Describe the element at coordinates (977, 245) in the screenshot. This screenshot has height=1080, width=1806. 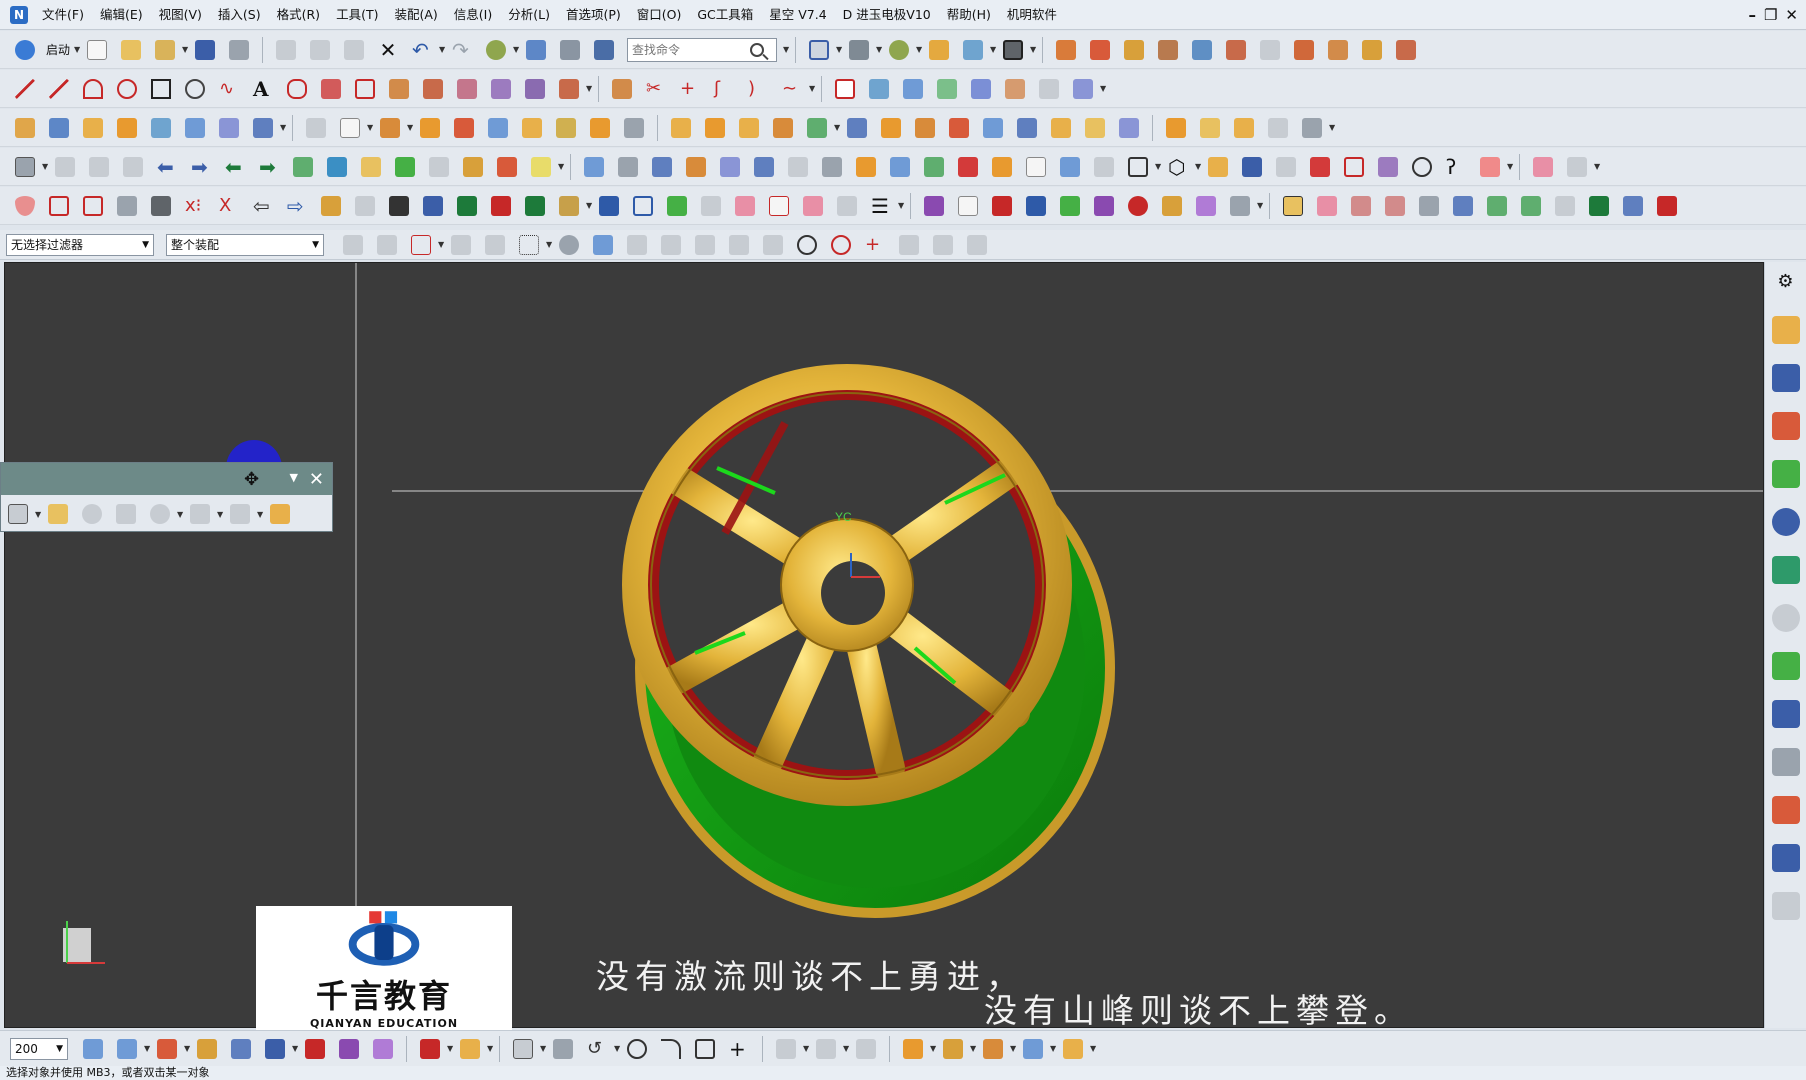
I see `snap-grid-icon` at that location.